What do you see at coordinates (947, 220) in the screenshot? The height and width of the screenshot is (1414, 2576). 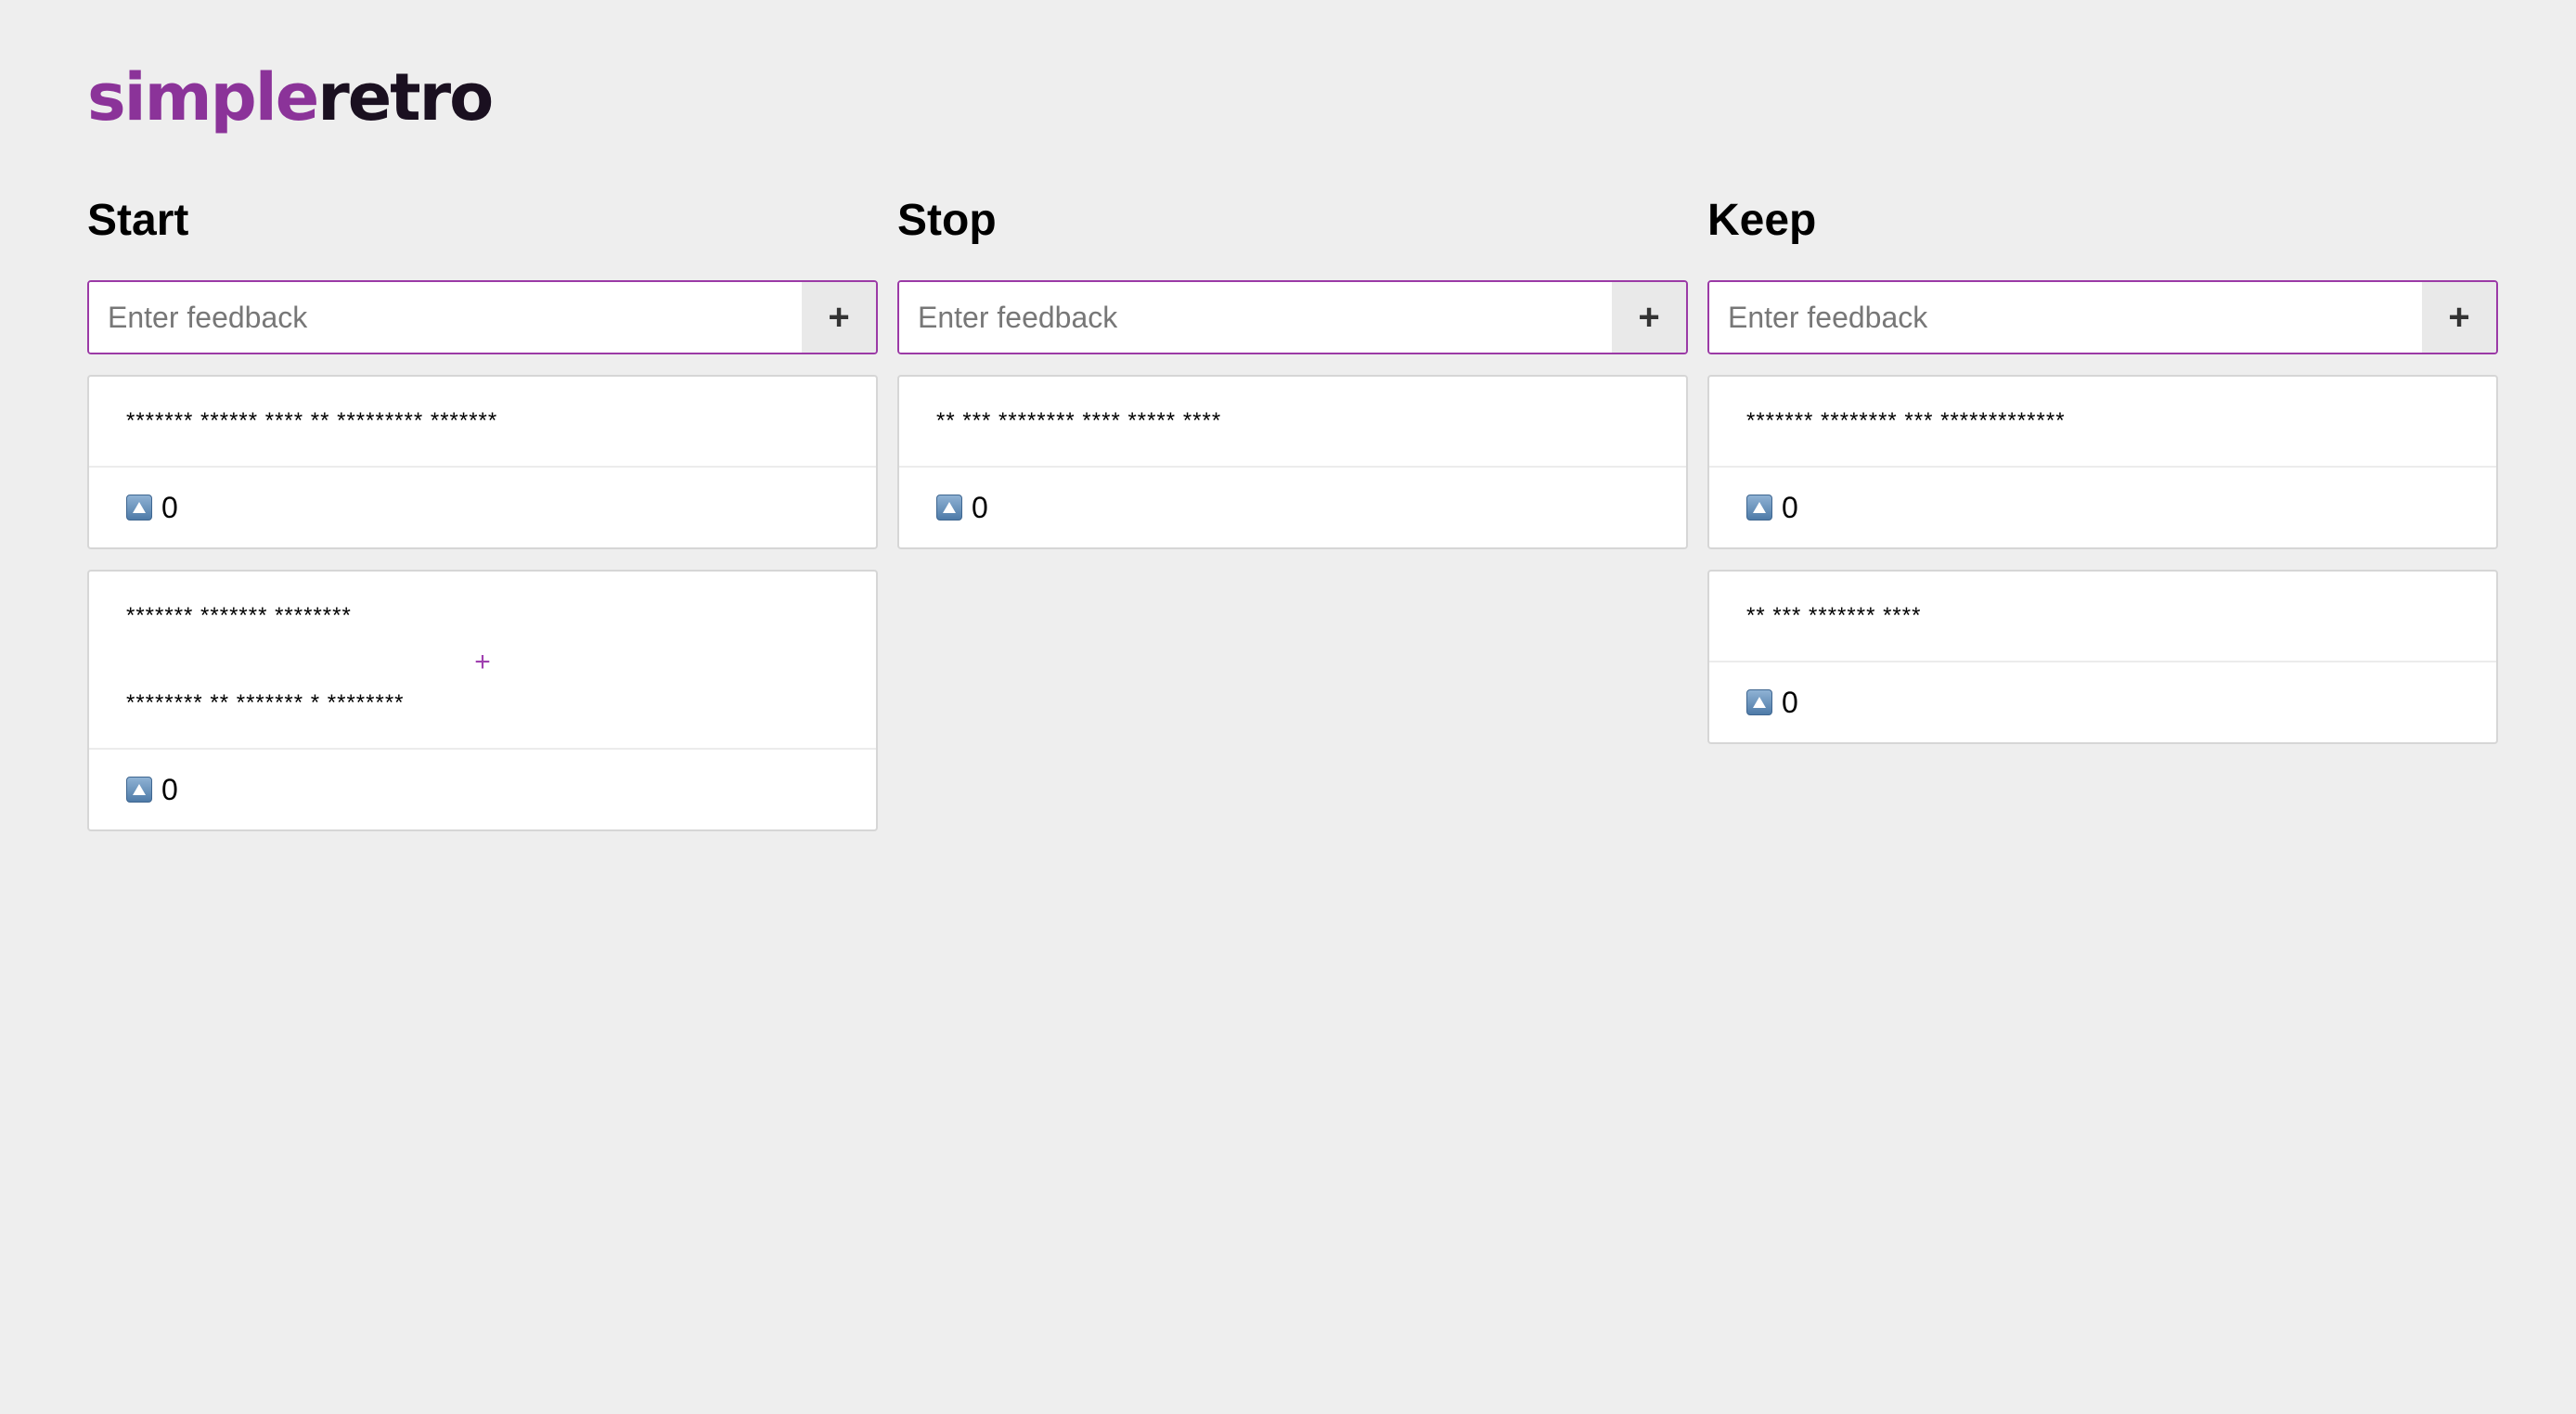 I see `column-title: Stop` at bounding box center [947, 220].